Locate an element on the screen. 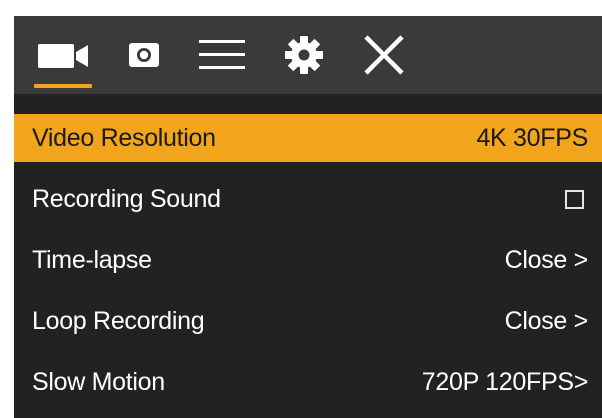 The image size is (602, 418). menu-item-label: Recording Sound is located at coordinates (126, 198).